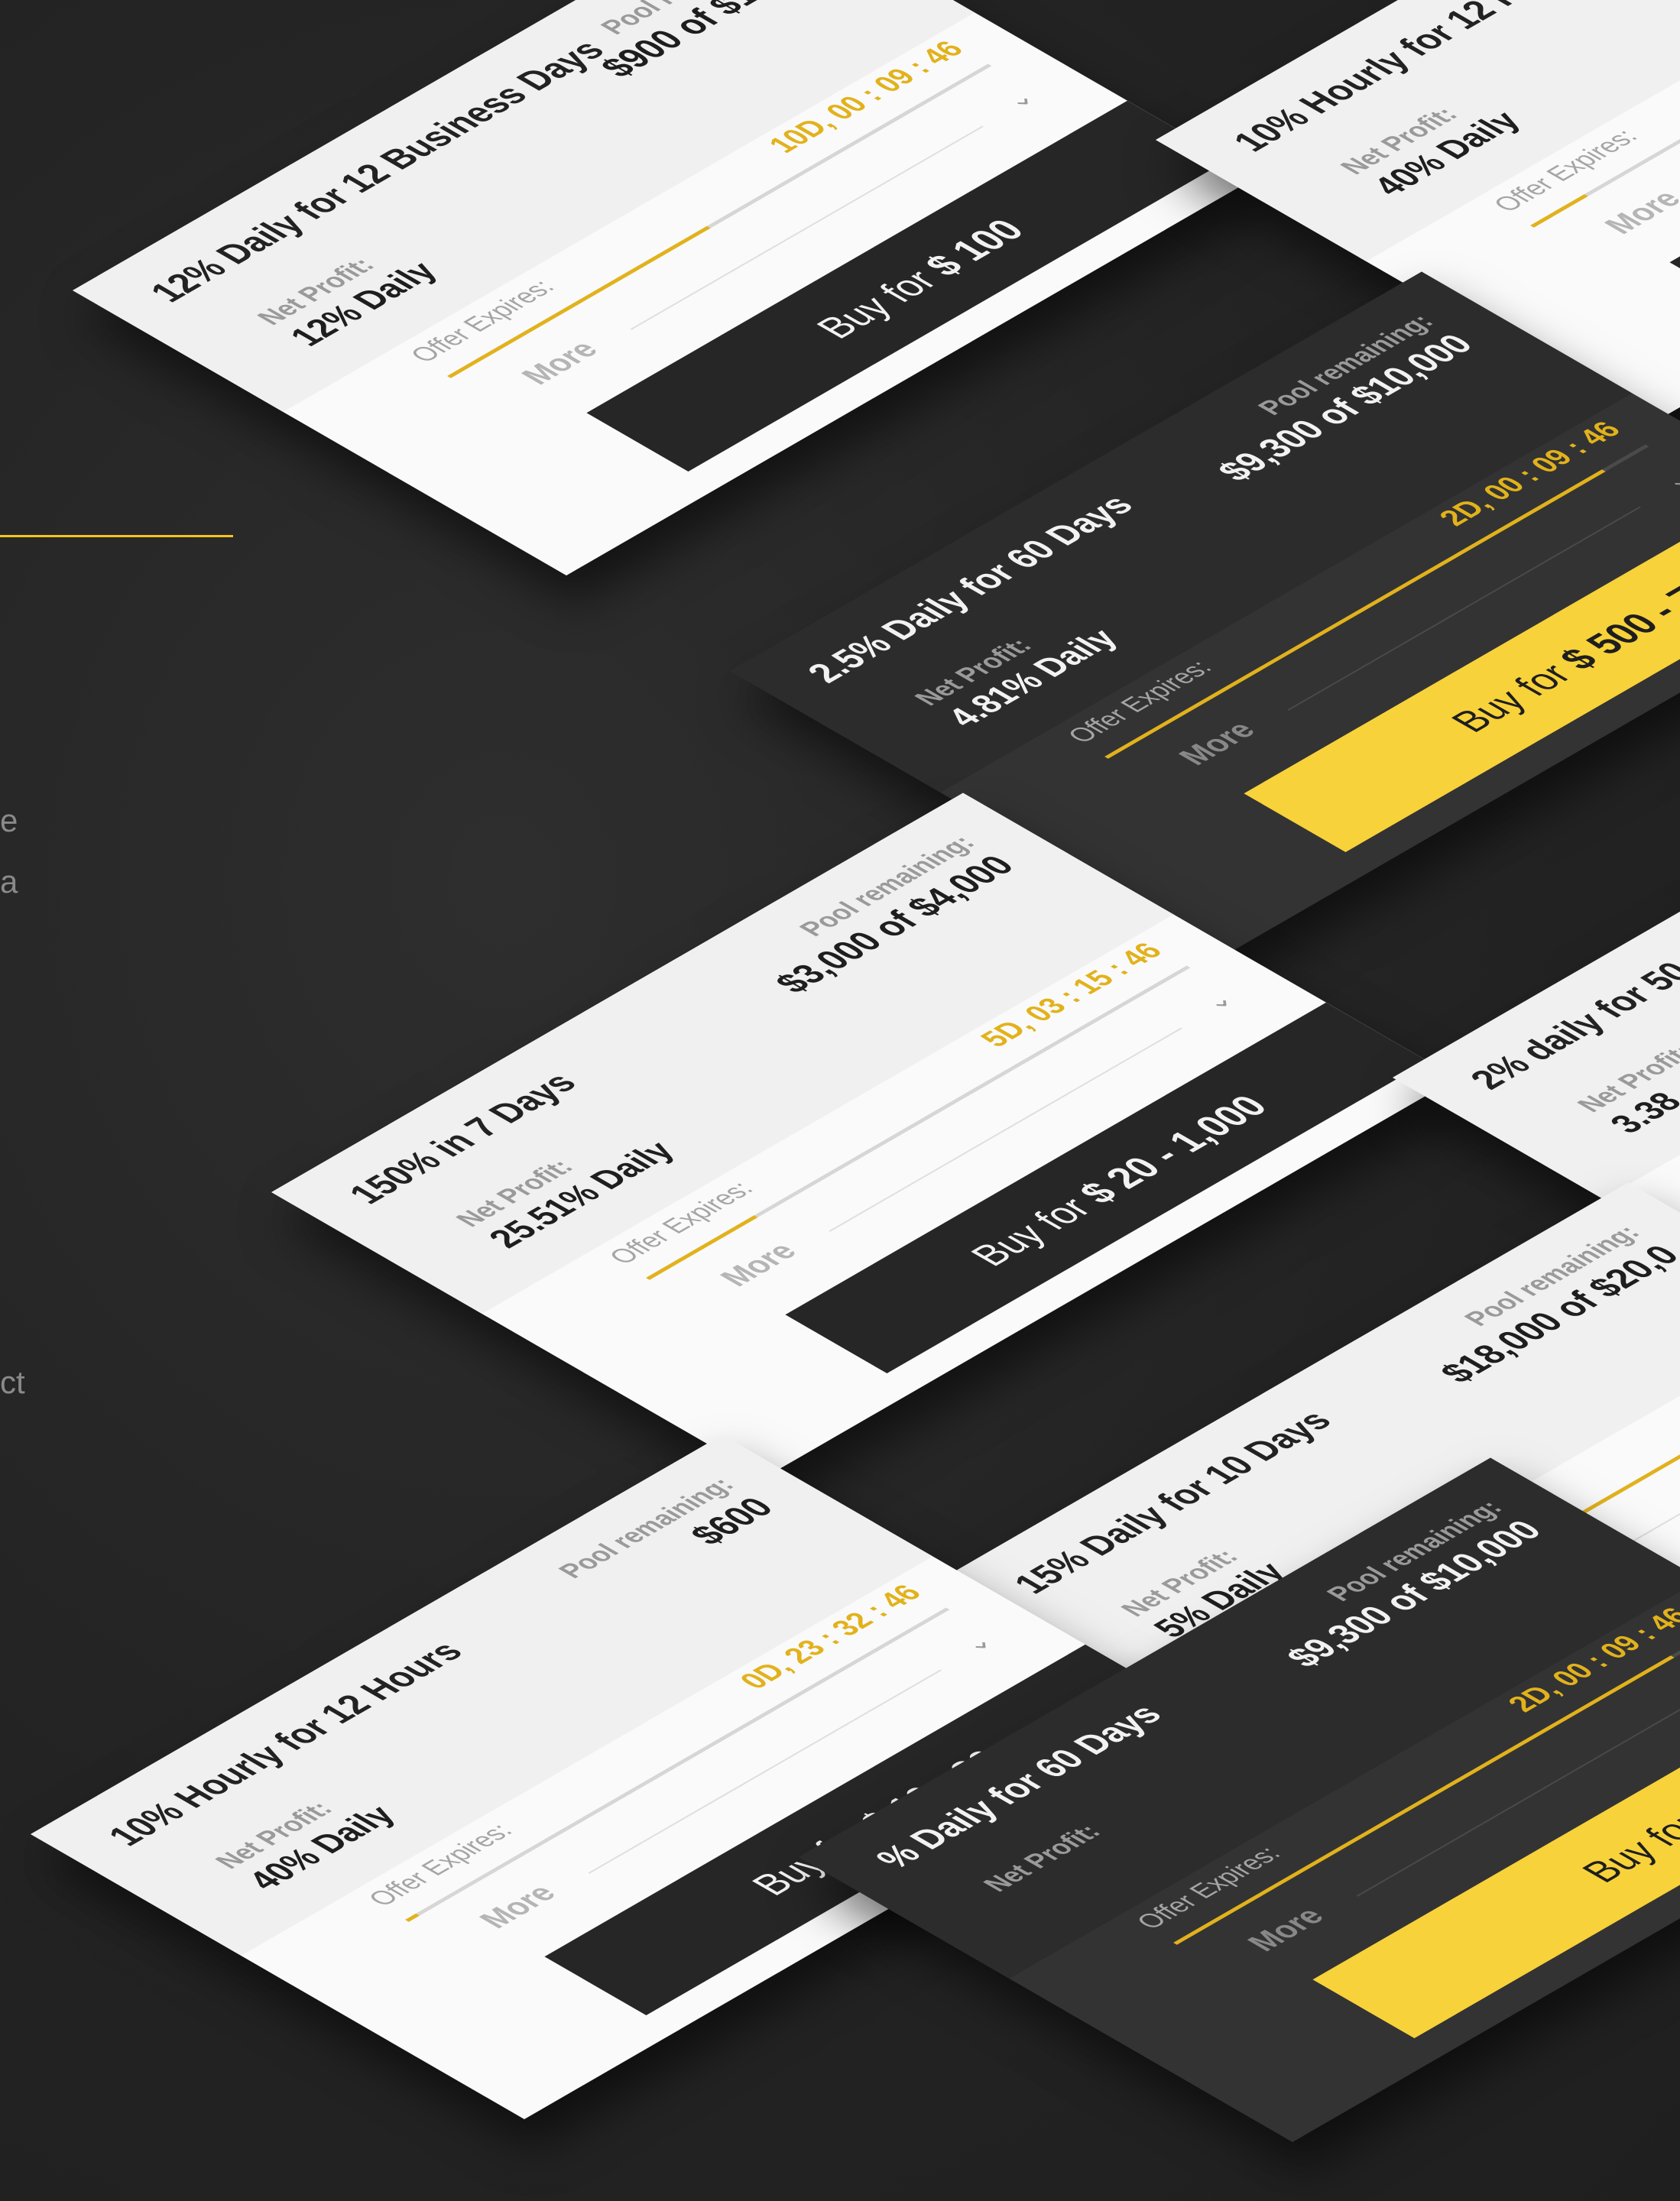 This screenshot has height=2201, width=1680. Describe the element at coordinates (975, 247) in the screenshot. I see `buy-amount: $ 100` at that location.